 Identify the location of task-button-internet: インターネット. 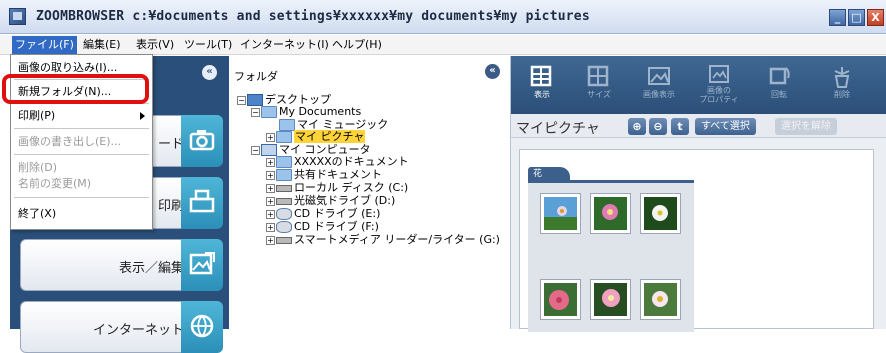
(105, 327).